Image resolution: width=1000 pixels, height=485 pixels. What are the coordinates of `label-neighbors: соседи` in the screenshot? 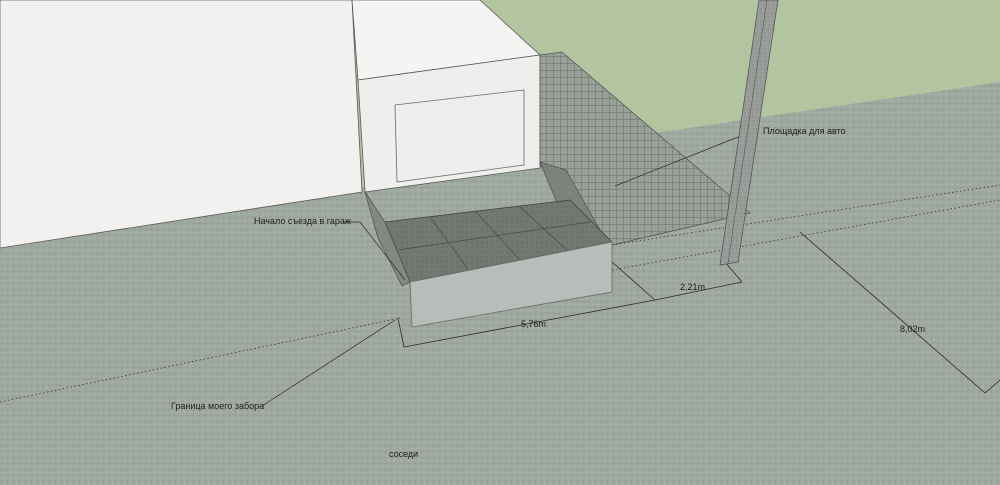 It's located at (403, 454).